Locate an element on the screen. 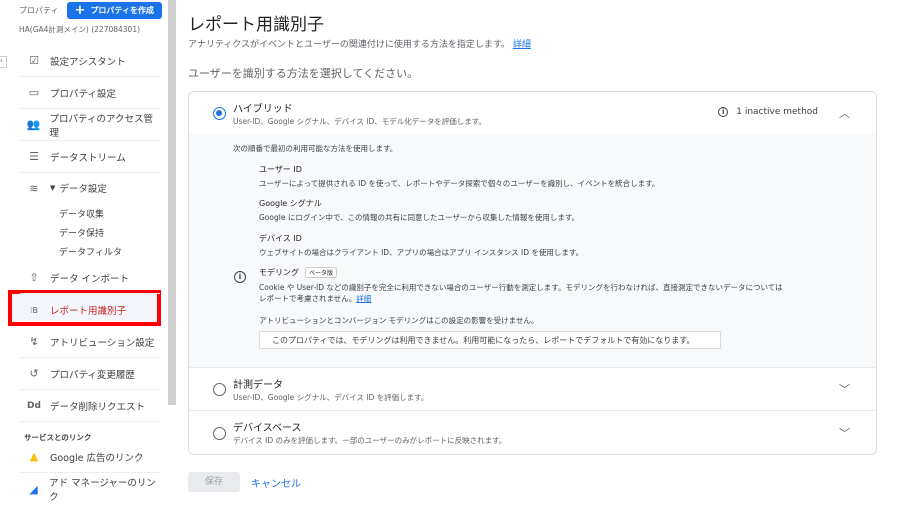 The image size is (900, 505). radio-observed is located at coordinates (219, 389).